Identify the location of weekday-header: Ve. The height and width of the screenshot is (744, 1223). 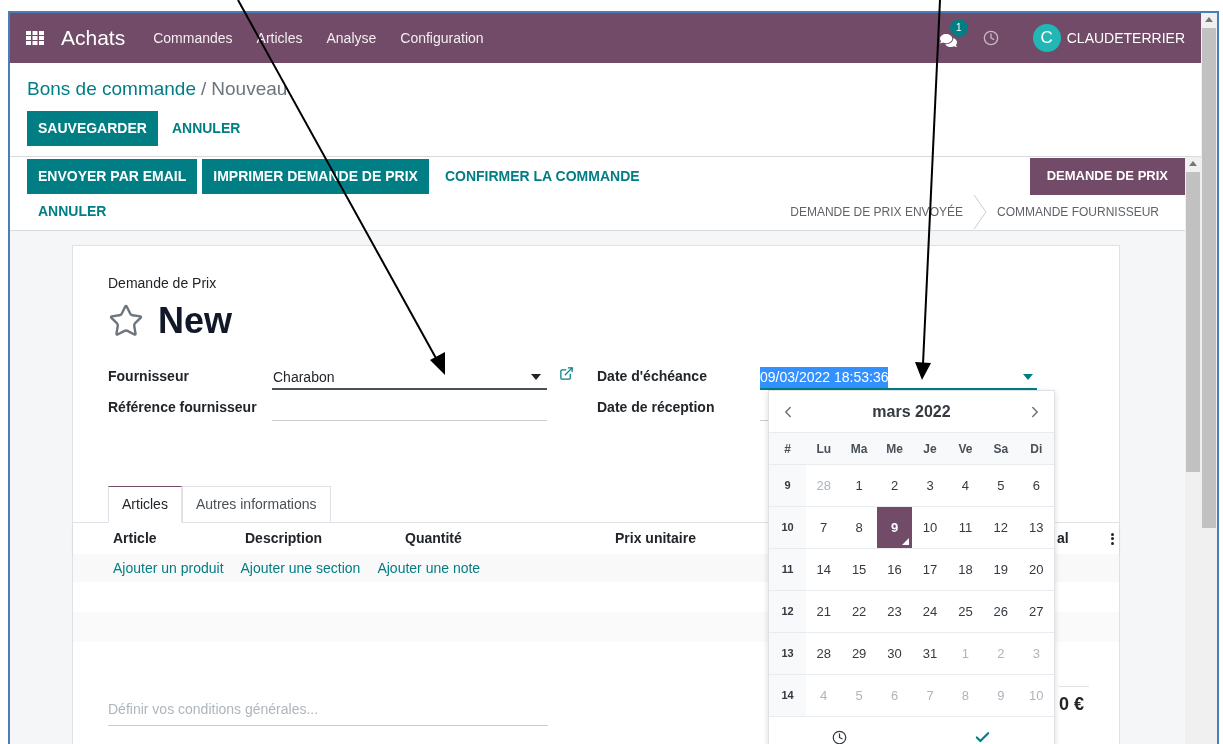
(965, 449).